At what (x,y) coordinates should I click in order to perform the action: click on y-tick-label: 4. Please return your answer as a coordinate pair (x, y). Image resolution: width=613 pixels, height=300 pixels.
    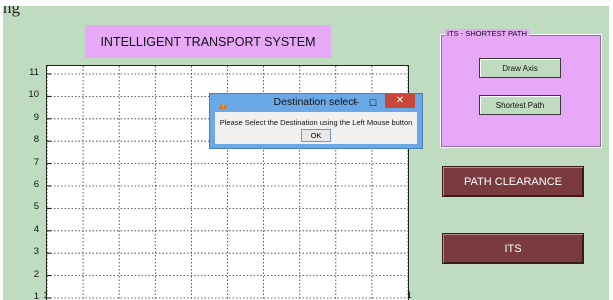
    Looking at the image, I should click on (36, 229).